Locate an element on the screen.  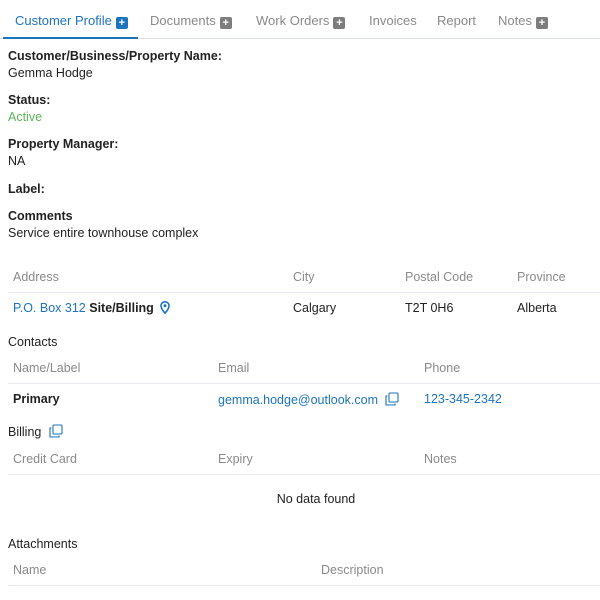
province-cell: Alberta is located at coordinates (537, 308).